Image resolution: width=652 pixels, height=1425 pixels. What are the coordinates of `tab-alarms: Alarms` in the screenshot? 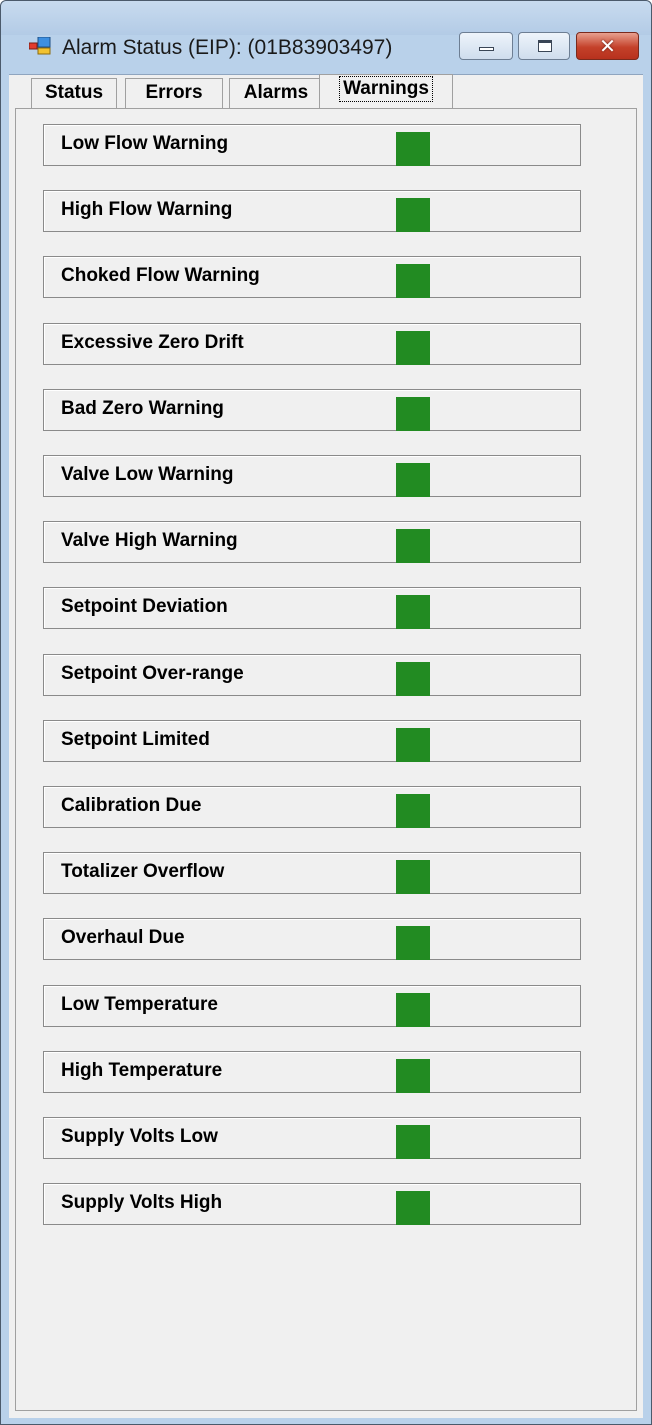 It's located at (276, 93).